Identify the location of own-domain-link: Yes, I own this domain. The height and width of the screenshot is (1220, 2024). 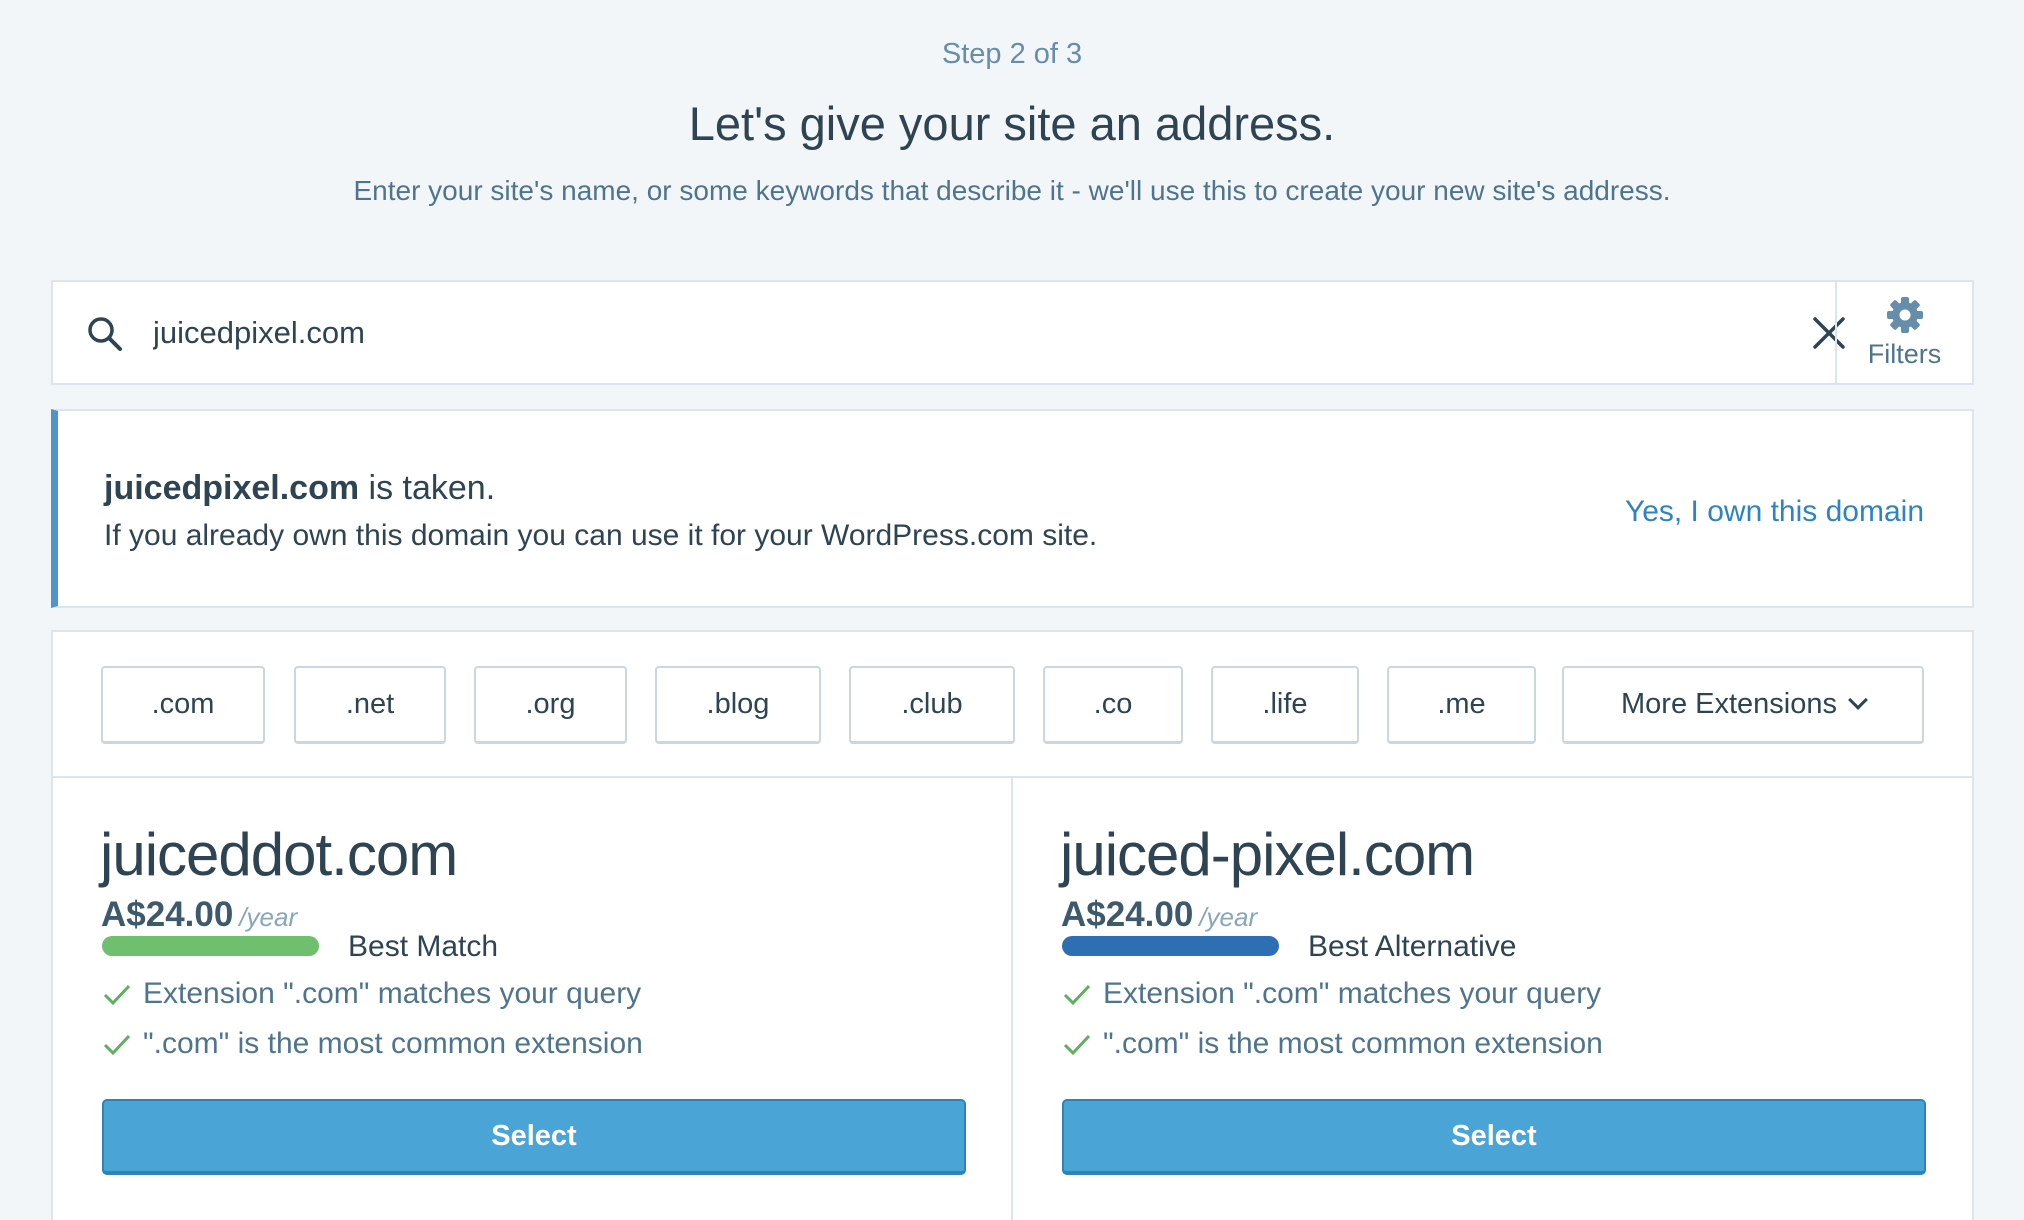
(1774, 512).